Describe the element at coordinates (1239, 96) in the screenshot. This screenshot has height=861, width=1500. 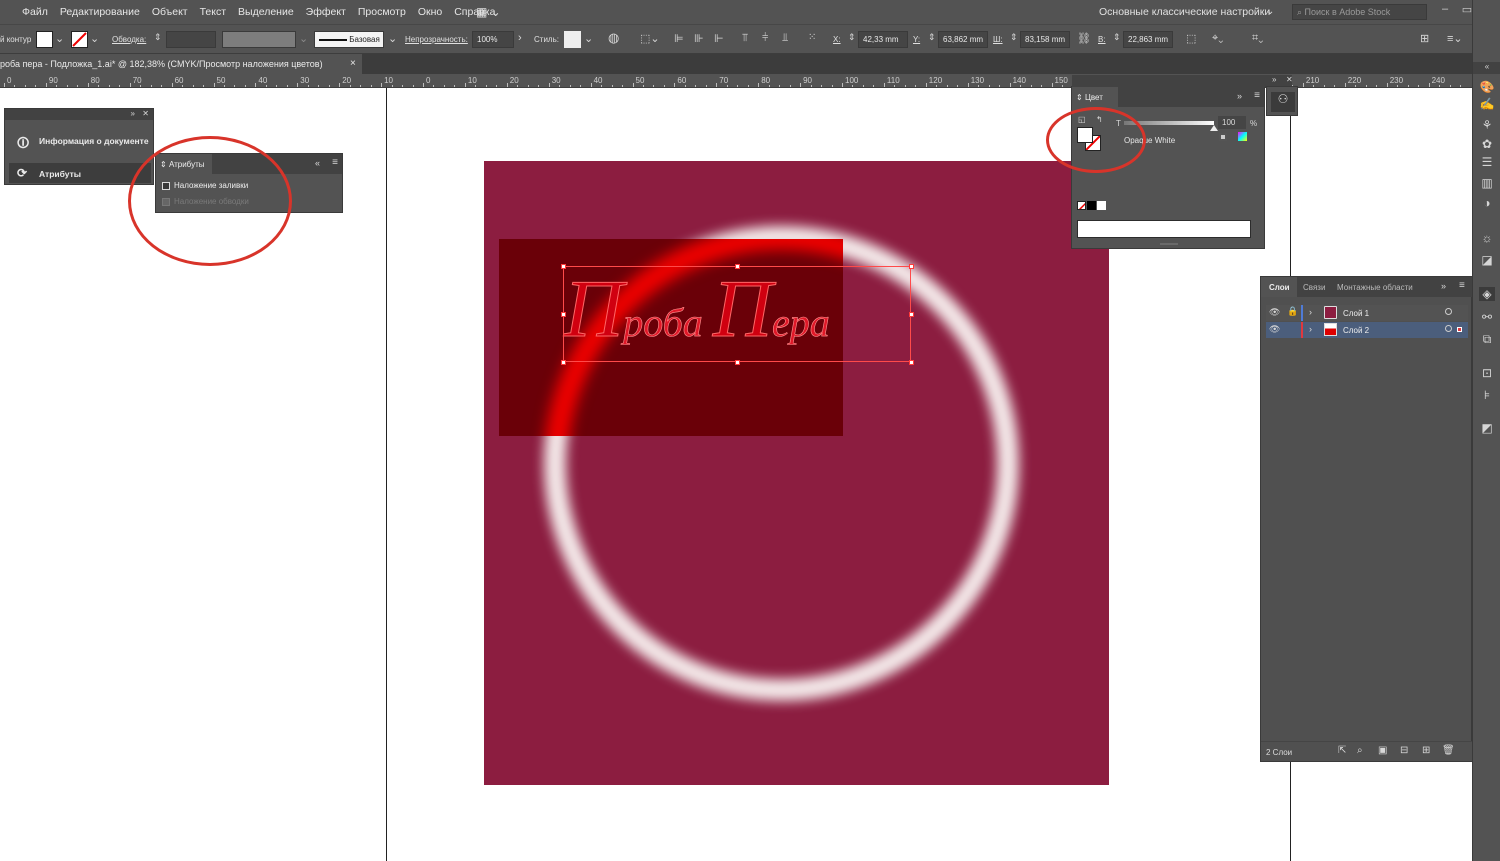
I see `expand-options-icon: »` at that location.